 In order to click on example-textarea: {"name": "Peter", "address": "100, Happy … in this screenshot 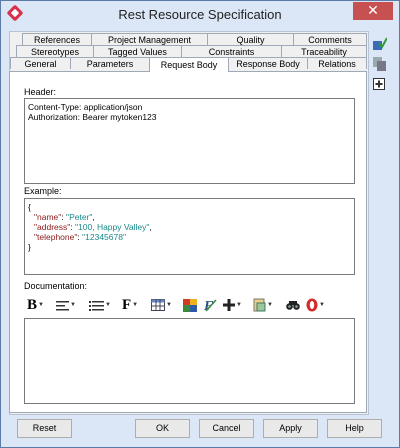, I will do `click(189, 236)`.